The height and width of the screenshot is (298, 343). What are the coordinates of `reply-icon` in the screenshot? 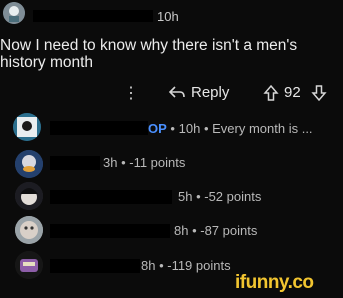 It's located at (177, 93).